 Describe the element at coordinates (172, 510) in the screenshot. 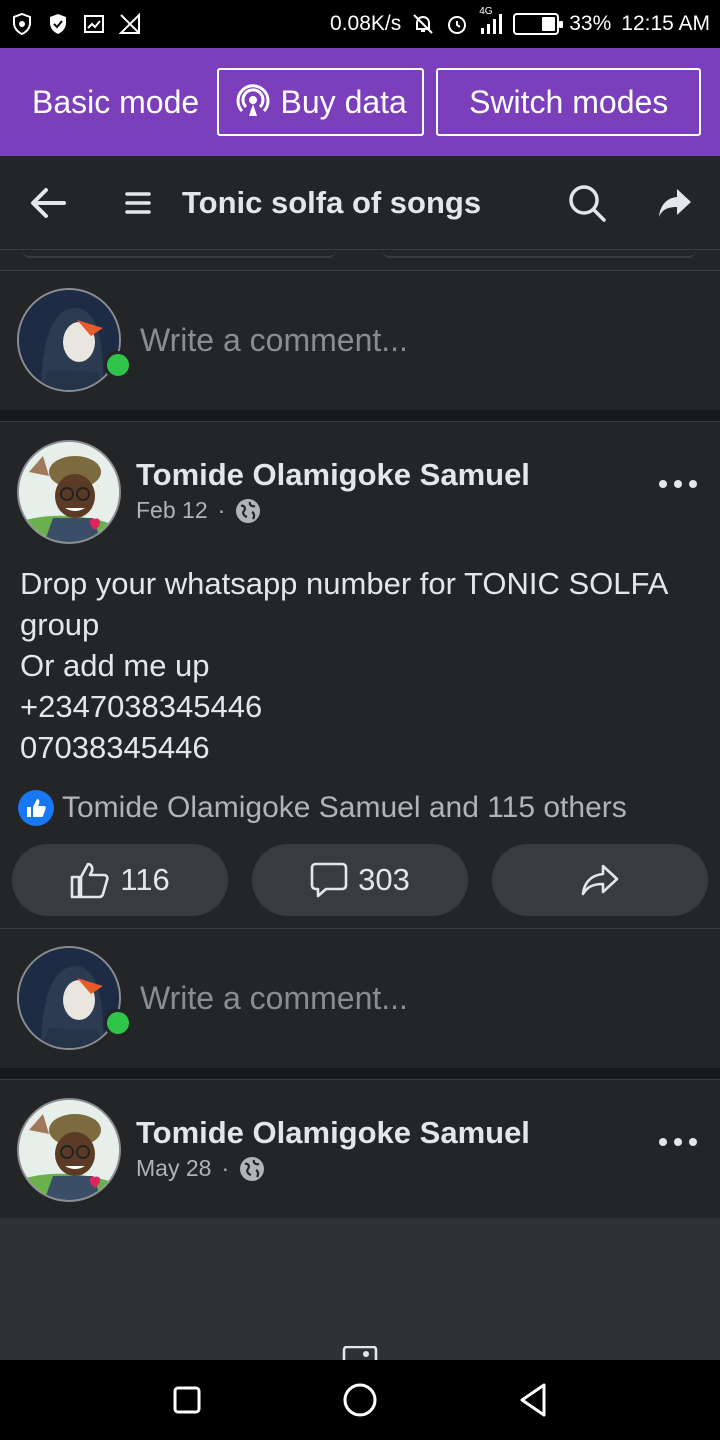

I see `post-date: Feb 12` at that location.